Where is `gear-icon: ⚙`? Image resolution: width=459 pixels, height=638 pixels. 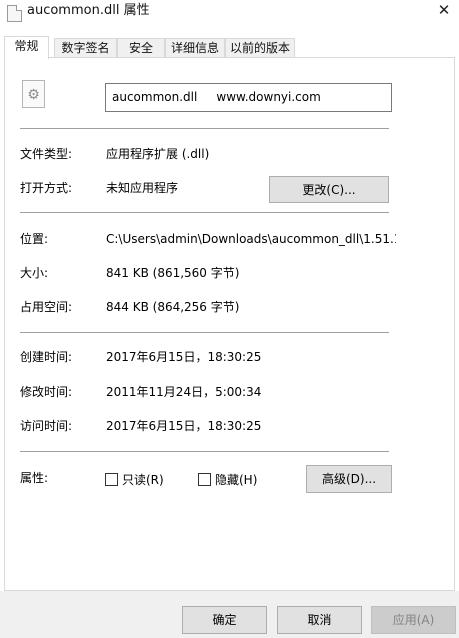
gear-icon: ⚙ is located at coordinates (33, 95).